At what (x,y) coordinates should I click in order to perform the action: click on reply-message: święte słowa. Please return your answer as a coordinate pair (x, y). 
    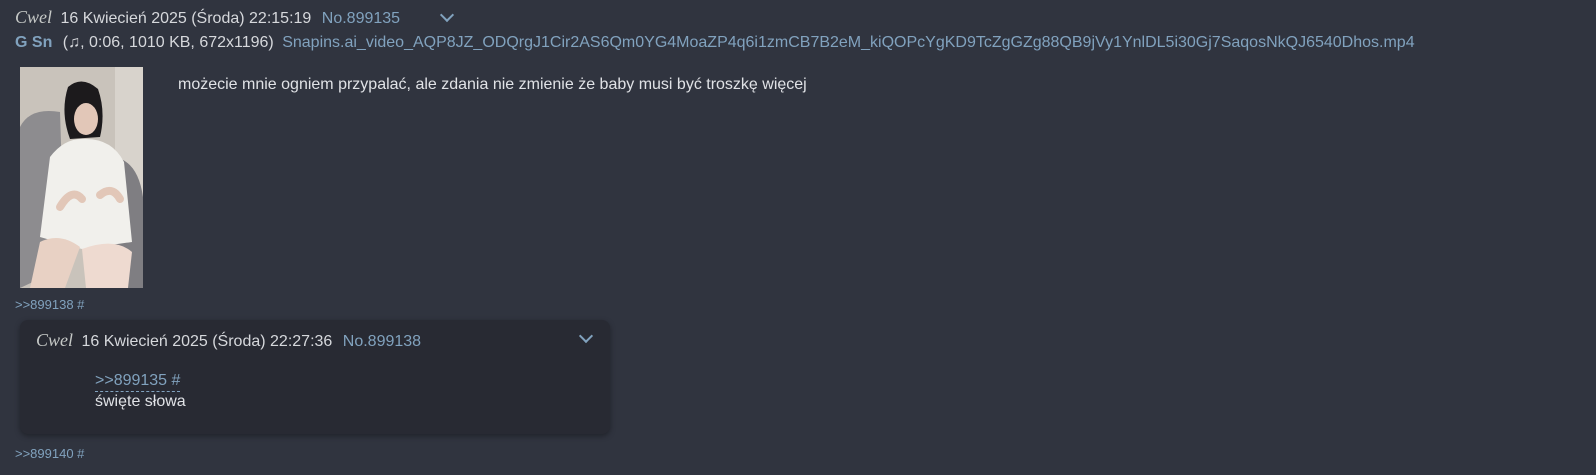
    Looking at the image, I should click on (140, 401).